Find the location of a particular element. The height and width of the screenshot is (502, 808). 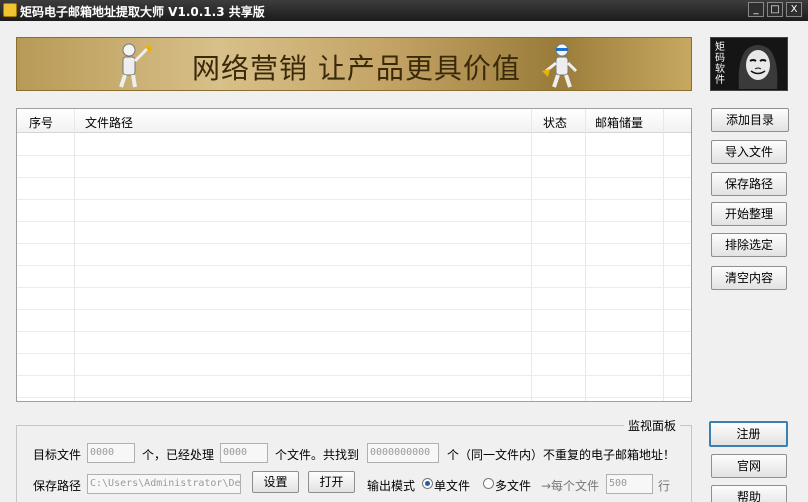

monitor-panel-title: 监视面板 is located at coordinates (652, 425).